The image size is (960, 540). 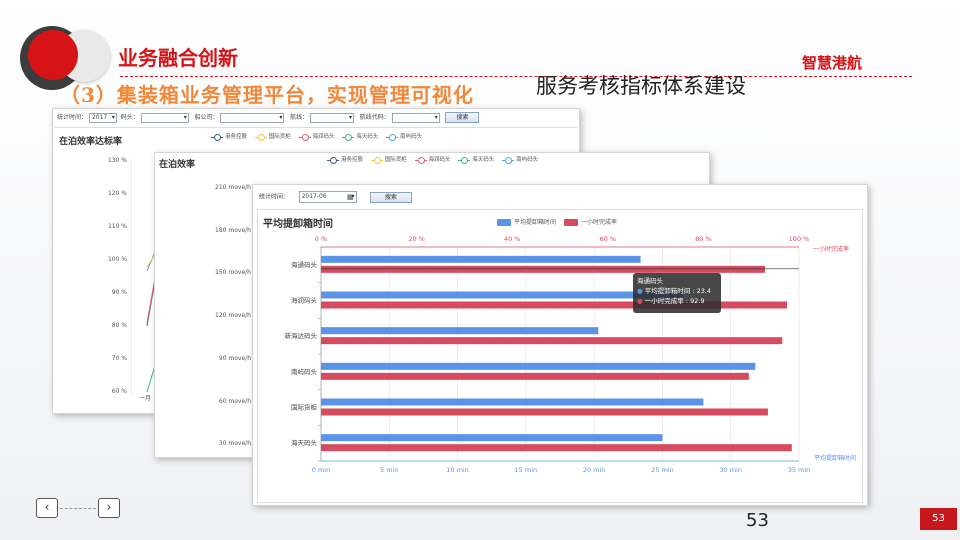 What do you see at coordinates (304, 264) in the screenshot?
I see `y-category-label: 海通码头` at bounding box center [304, 264].